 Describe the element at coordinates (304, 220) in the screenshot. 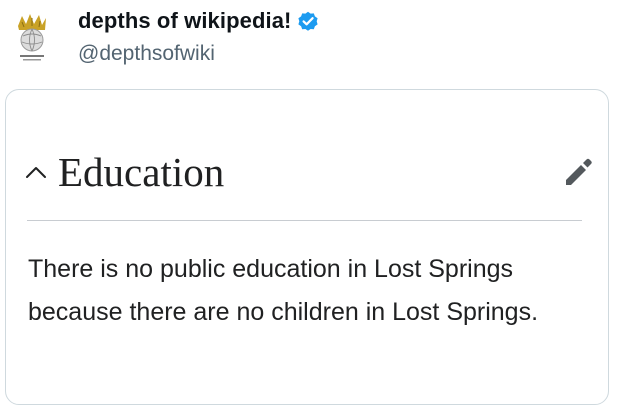

I see `section-divider` at that location.